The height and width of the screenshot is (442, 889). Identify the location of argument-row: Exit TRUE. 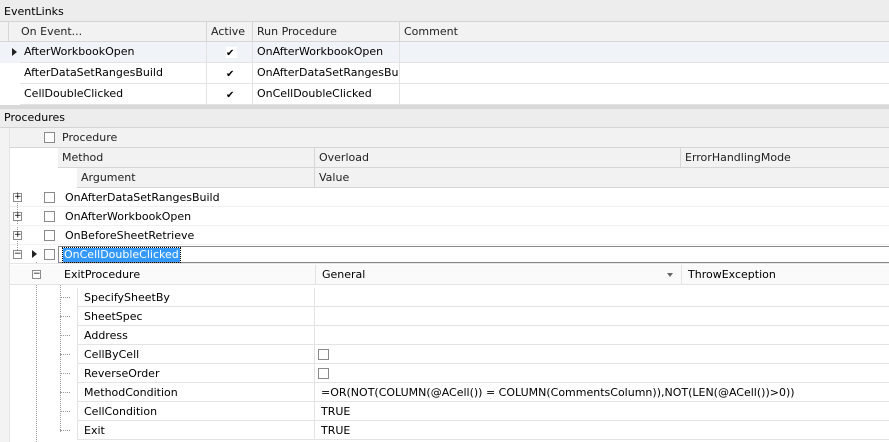
(449, 430).